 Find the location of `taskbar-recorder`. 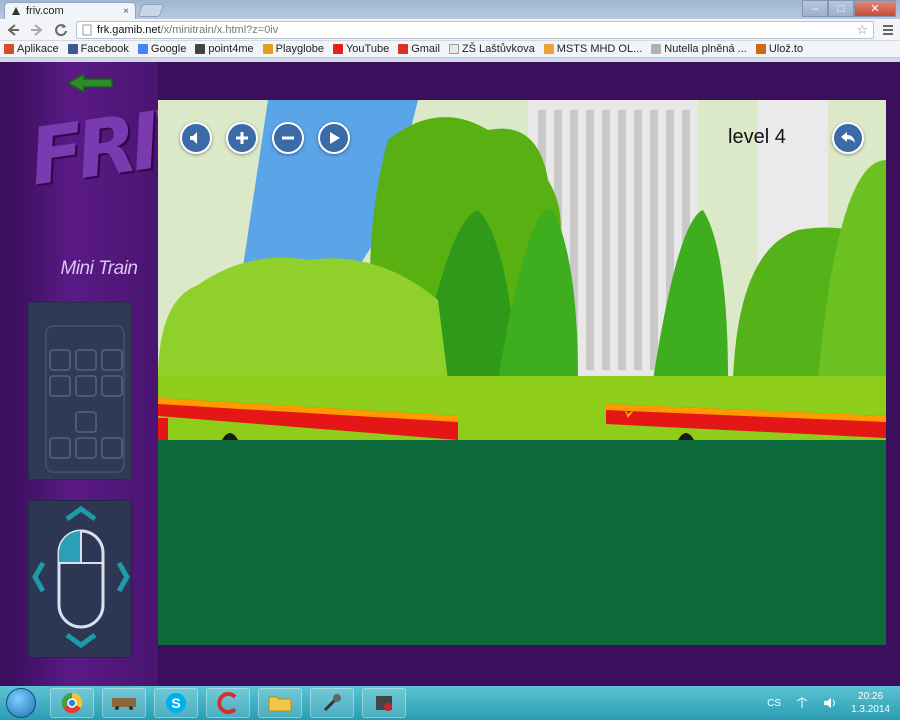

taskbar-recorder is located at coordinates (332, 703).